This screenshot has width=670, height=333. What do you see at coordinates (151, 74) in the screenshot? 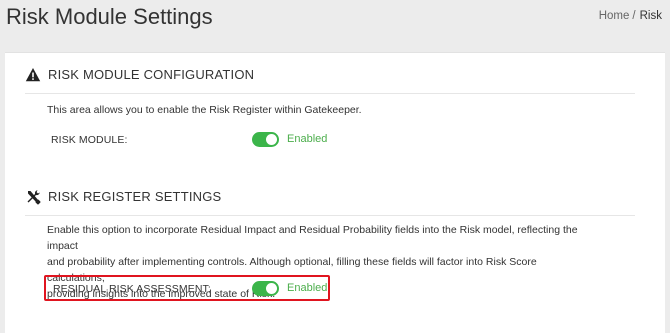
I see `section-title: RISK MODULE CONFIGURATION` at bounding box center [151, 74].